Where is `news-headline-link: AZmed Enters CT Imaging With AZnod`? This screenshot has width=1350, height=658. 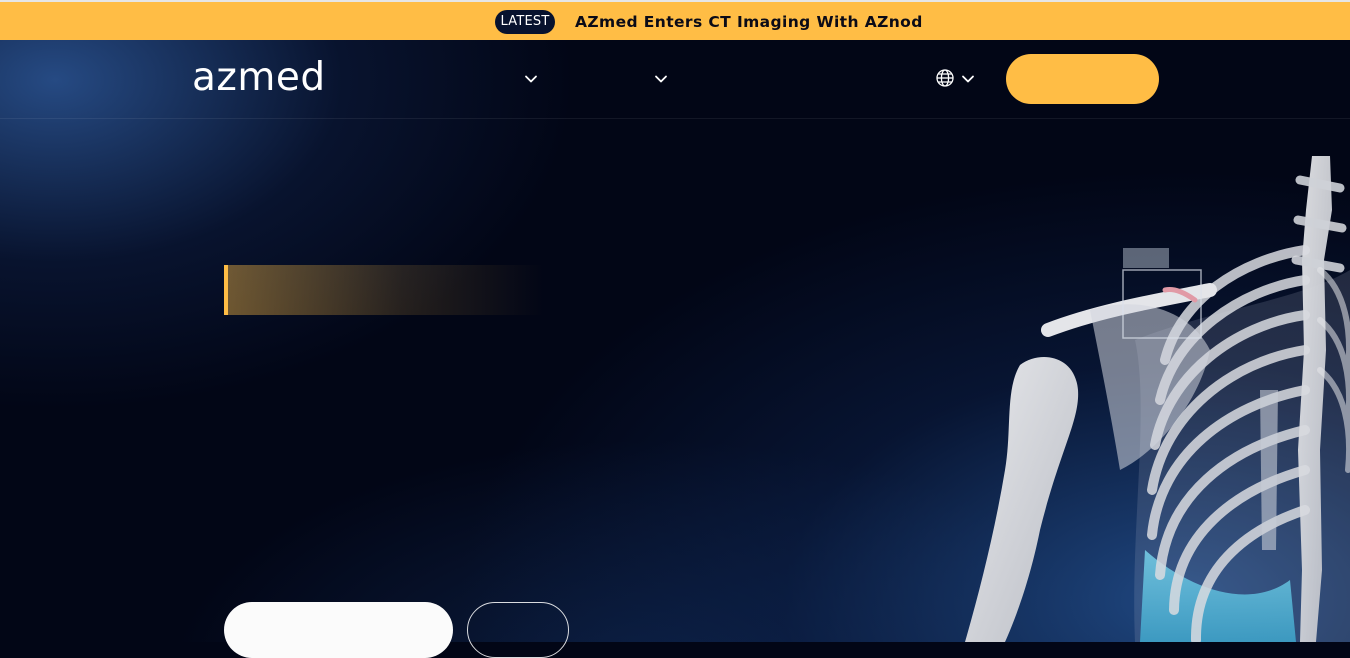 news-headline-link: AZmed Enters CT Imaging With AZnod is located at coordinates (749, 22).